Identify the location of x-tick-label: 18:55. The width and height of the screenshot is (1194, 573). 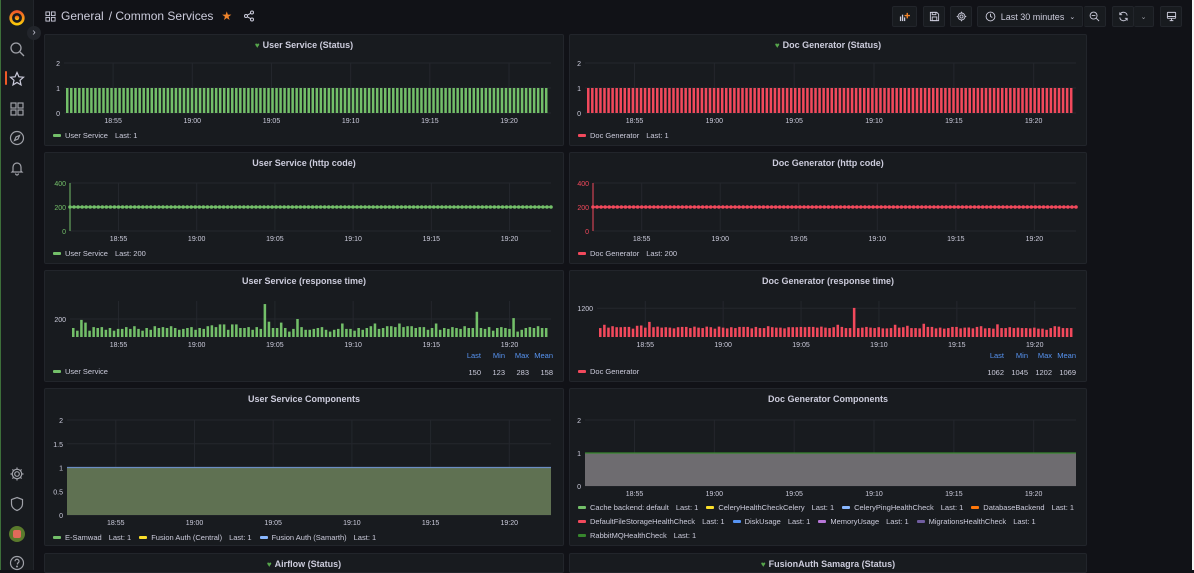
(113, 121).